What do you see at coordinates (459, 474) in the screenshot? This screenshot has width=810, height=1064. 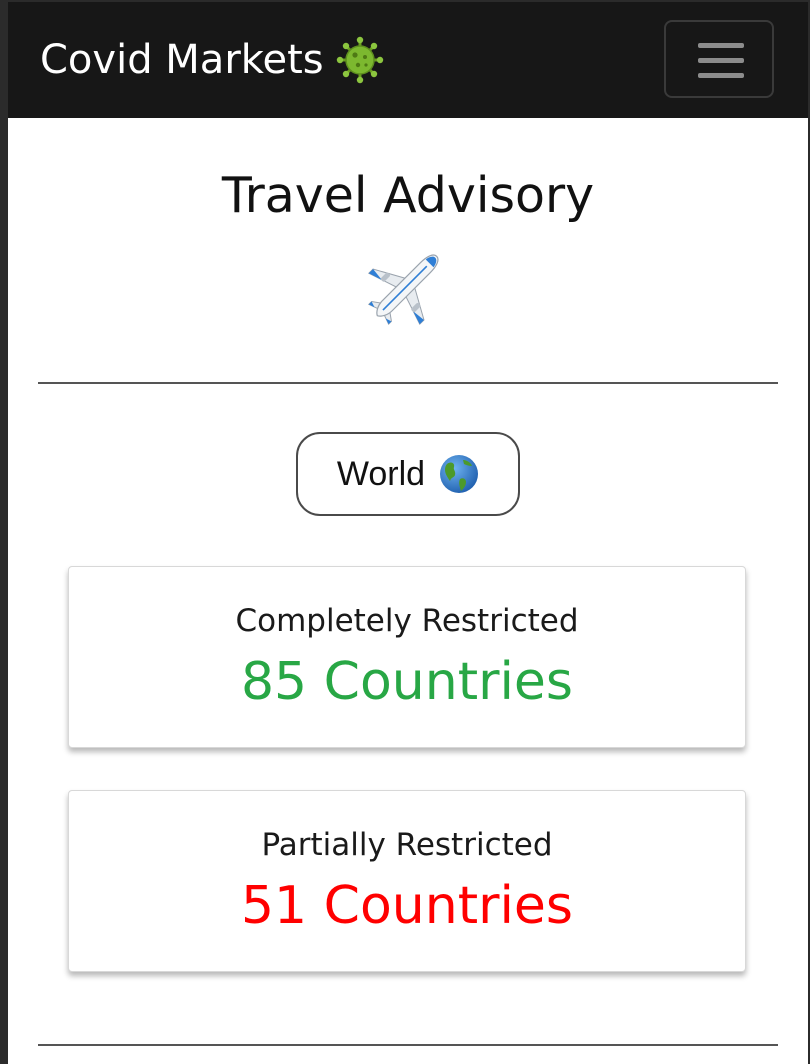 I see `globe-icon` at bounding box center [459, 474].